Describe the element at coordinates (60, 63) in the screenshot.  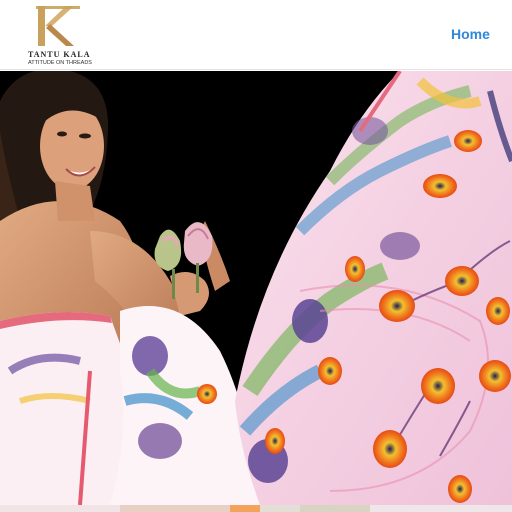
I see `brand-tagline: ATTITUDE ON THREADS` at that location.